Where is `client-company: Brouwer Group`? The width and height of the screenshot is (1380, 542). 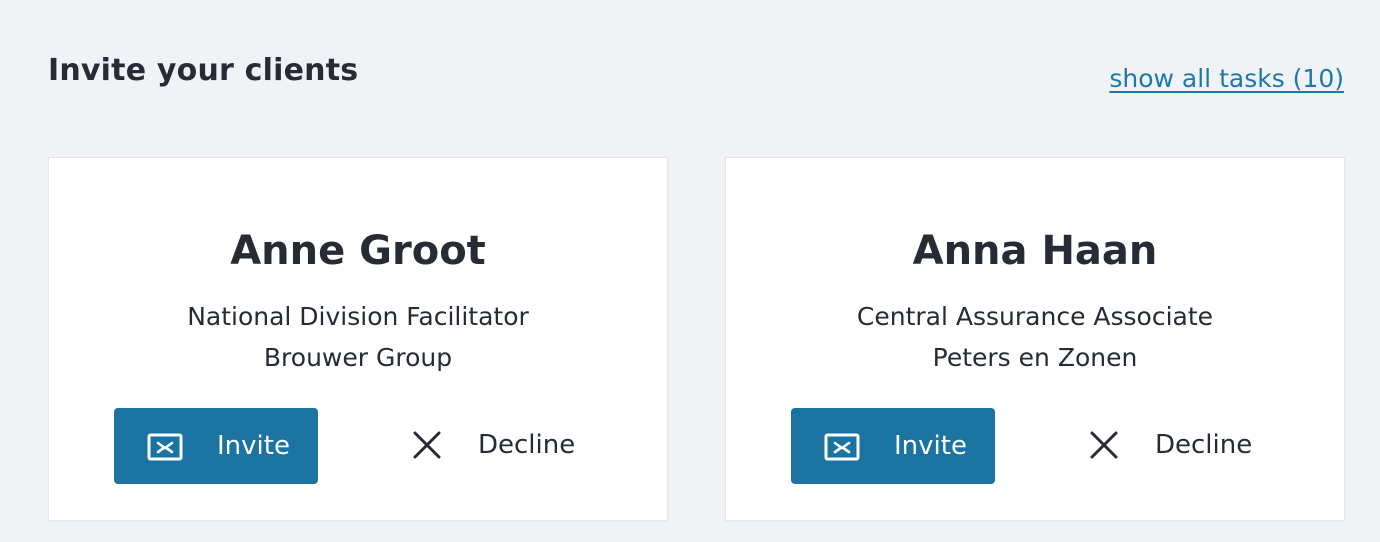
client-company: Brouwer Group is located at coordinates (358, 357).